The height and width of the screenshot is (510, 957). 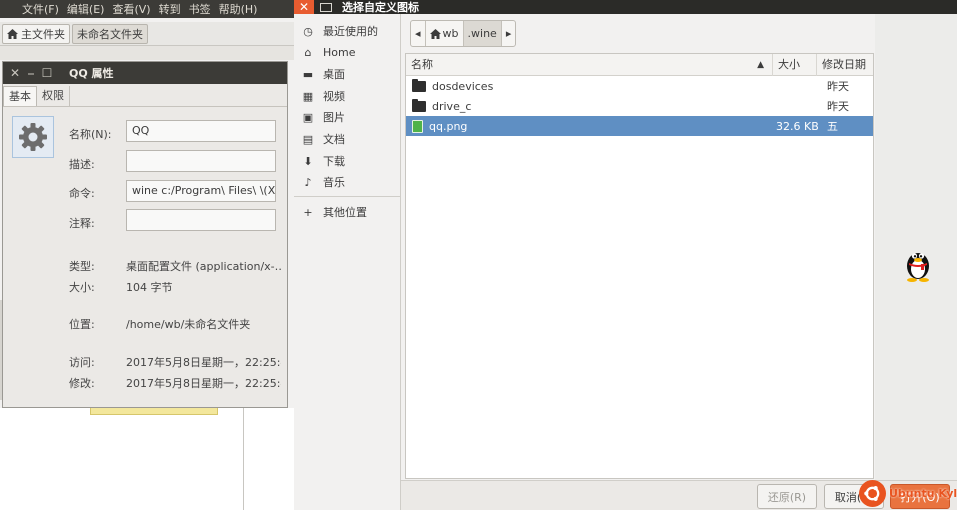 I want to click on sidebar-item-label: 下载, so click(x=334, y=161).